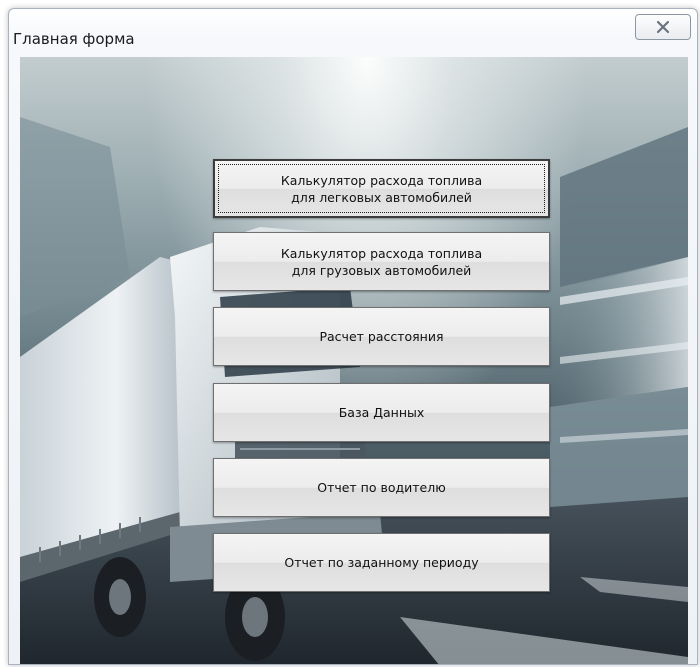 This screenshot has width=700, height=667. I want to click on close-x-icon, so click(663, 27).